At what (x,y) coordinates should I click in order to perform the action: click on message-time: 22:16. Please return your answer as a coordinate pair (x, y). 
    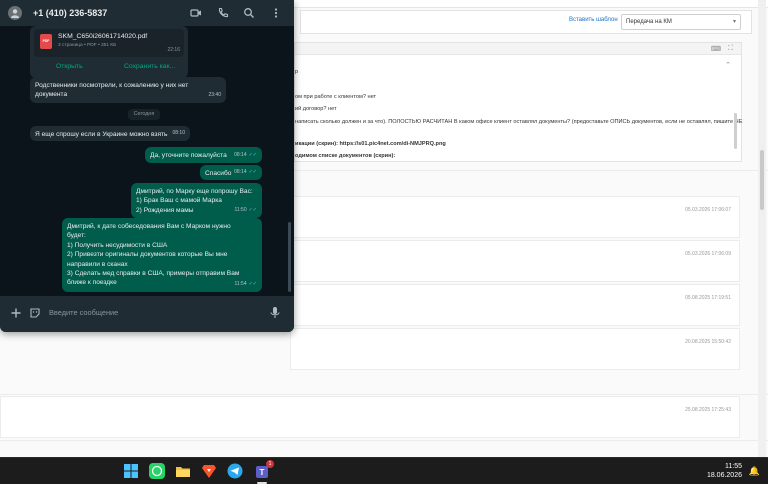
    Looking at the image, I should click on (173, 50).